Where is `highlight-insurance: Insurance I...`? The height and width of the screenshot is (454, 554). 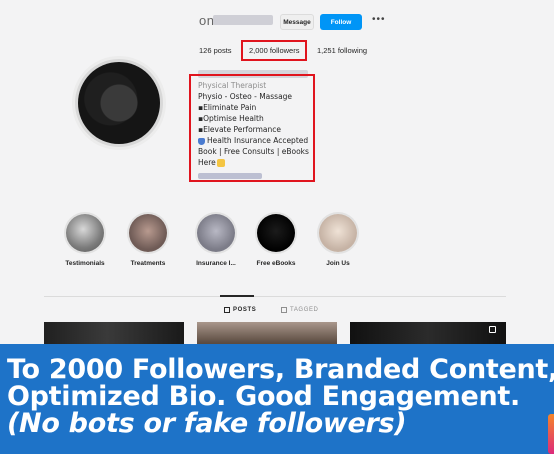 highlight-insurance: Insurance I... is located at coordinates (216, 240).